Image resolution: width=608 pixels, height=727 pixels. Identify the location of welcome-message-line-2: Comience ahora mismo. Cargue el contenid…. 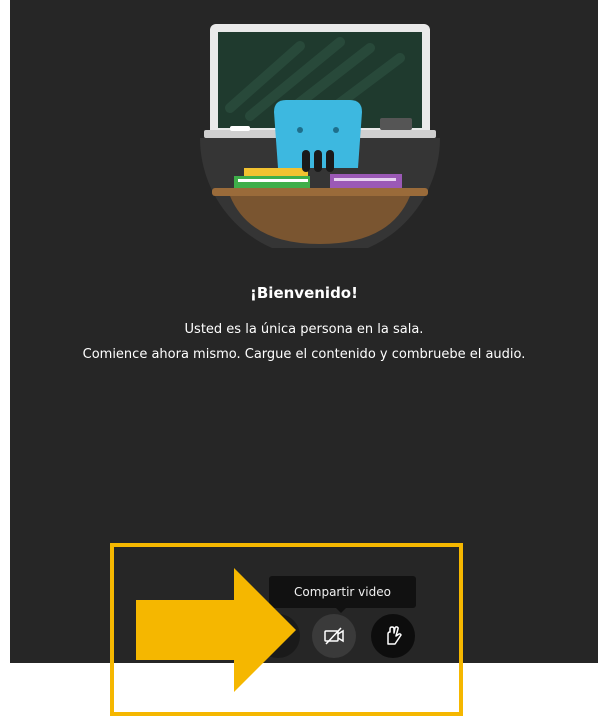
(304, 354).